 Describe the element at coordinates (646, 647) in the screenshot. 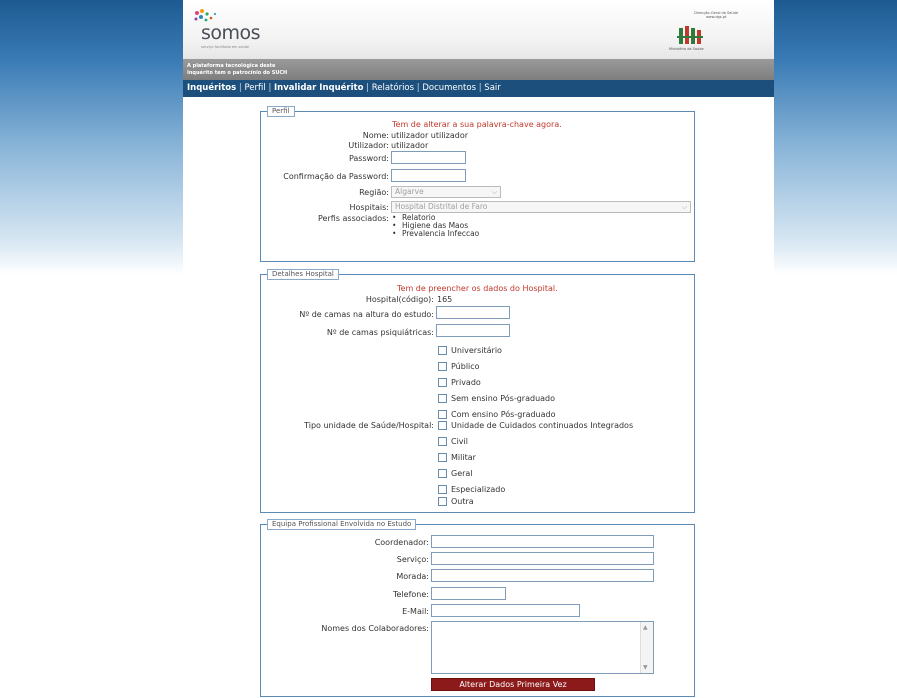

I see `scrollbar: ▲ ▼` at that location.